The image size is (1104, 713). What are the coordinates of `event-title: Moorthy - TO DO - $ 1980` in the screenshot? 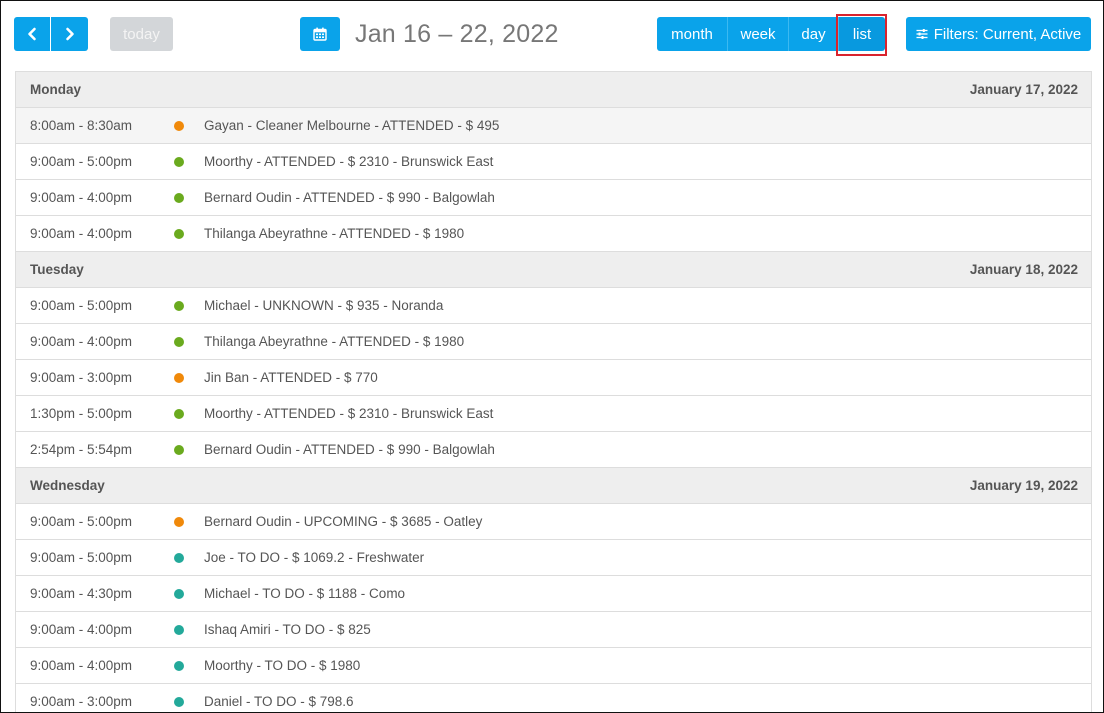 It's located at (647, 665).